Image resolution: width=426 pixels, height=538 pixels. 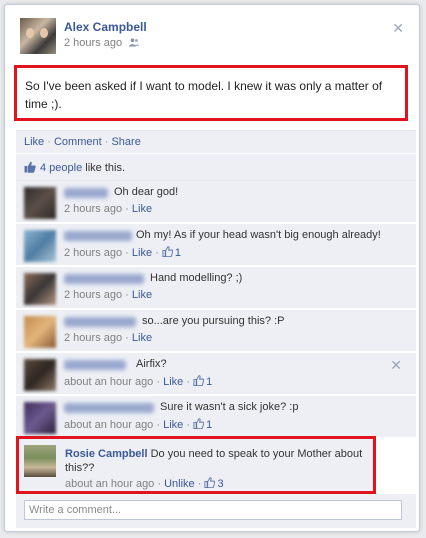 What do you see at coordinates (125, 142) in the screenshot?
I see `share-button: Share` at bounding box center [125, 142].